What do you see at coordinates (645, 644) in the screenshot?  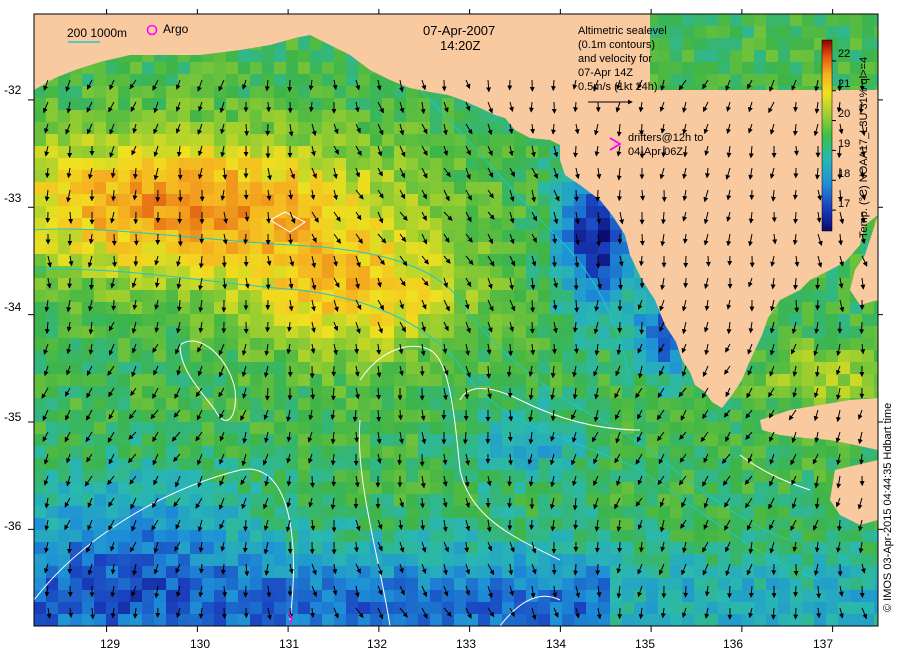 I see `x-tick-label: 135` at bounding box center [645, 644].